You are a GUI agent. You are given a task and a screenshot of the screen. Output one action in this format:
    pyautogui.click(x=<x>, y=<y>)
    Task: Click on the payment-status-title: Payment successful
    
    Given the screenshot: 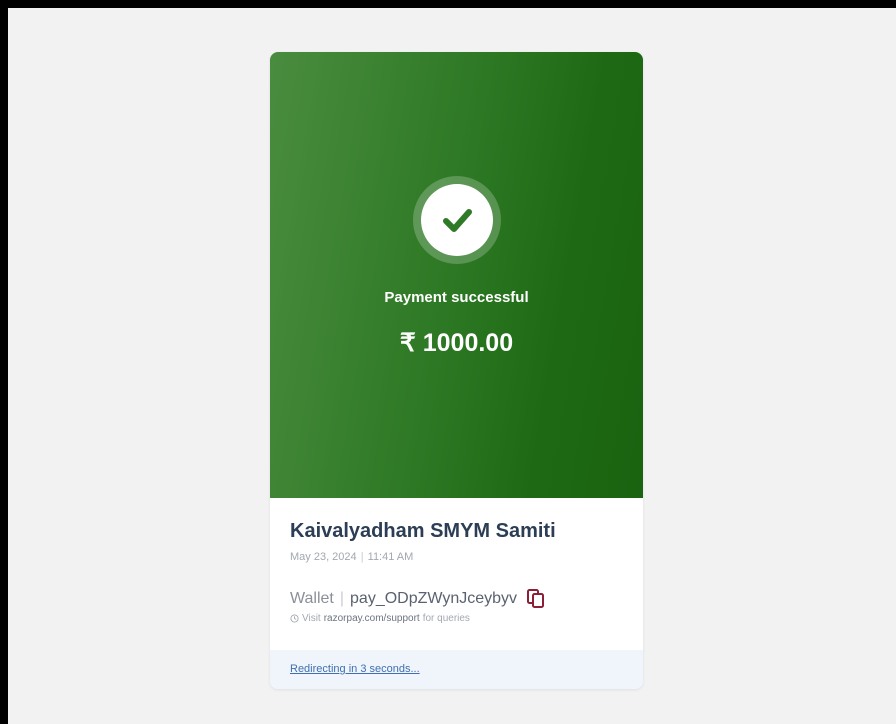 What is the action you would take?
    pyautogui.click(x=456, y=297)
    